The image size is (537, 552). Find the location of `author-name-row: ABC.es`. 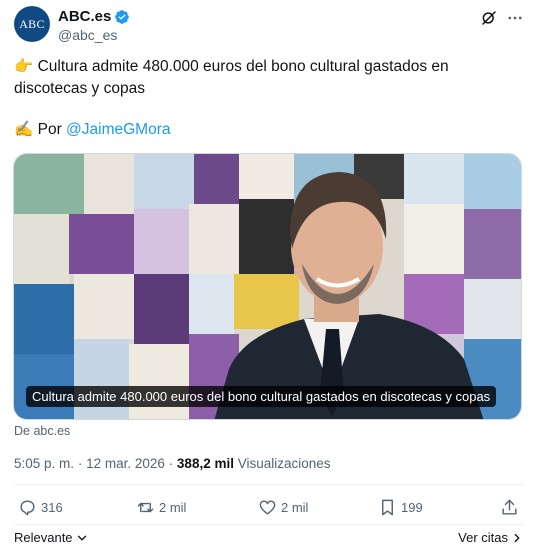

author-name-row: ABC.es is located at coordinates (94, 16).